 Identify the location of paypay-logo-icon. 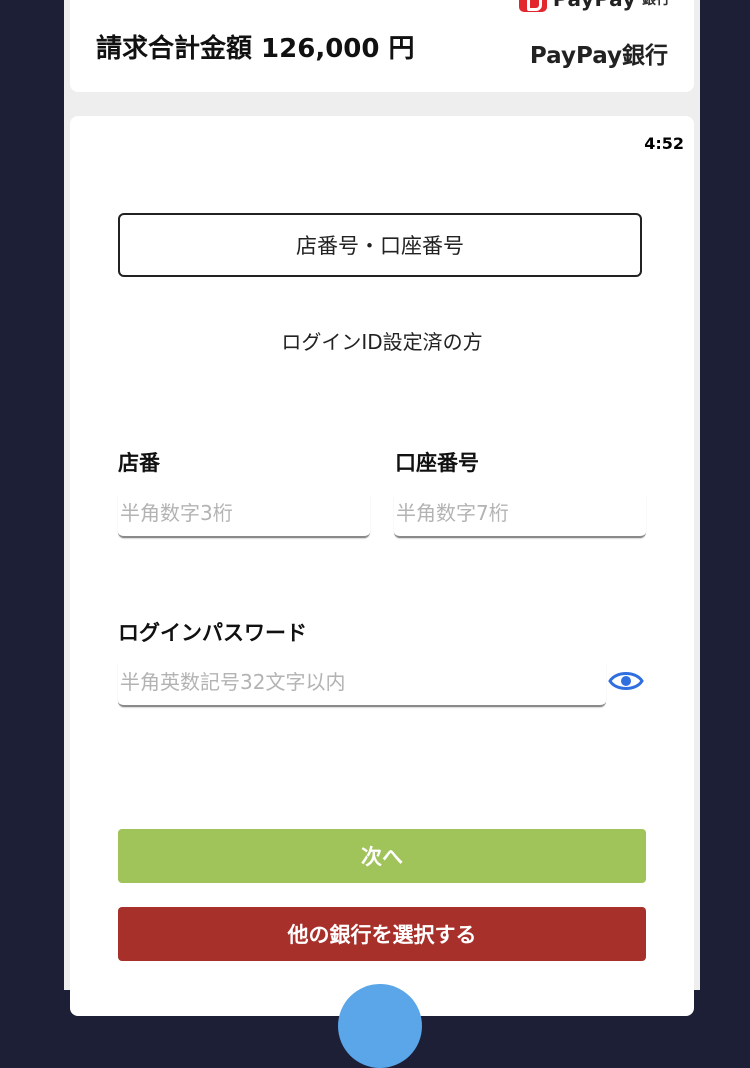
(532, 6).